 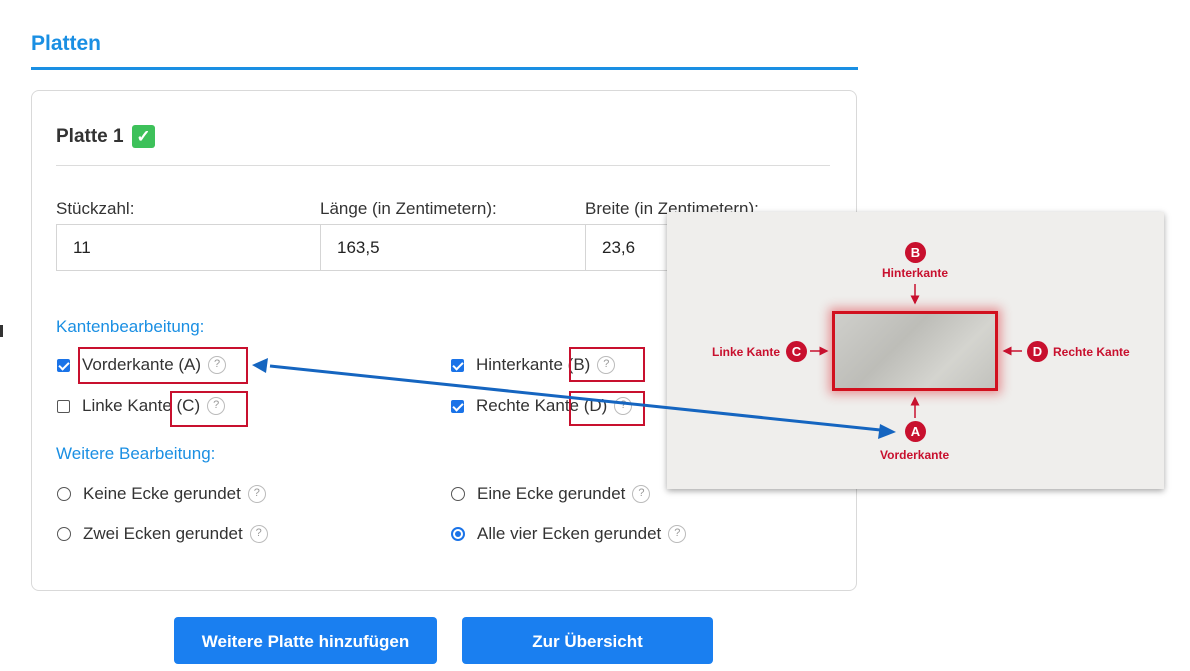 What do you see at coordinates (746, 352) in the screenshot?
I see `diagram-label-left: Linke Kante` at bounding box center [746, 352].